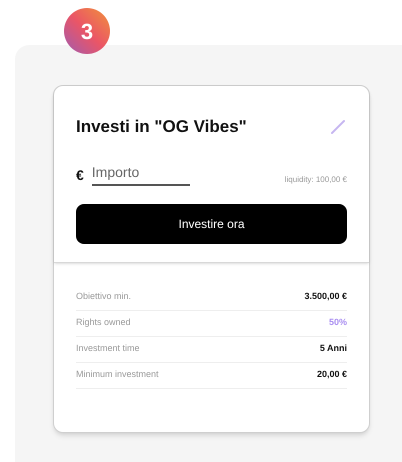 The height and width of the screenshot is (462, 402). Describe the element at coordinates (333, 349) in the screenshot. I see `detail-value: 5 Anni` at that location.